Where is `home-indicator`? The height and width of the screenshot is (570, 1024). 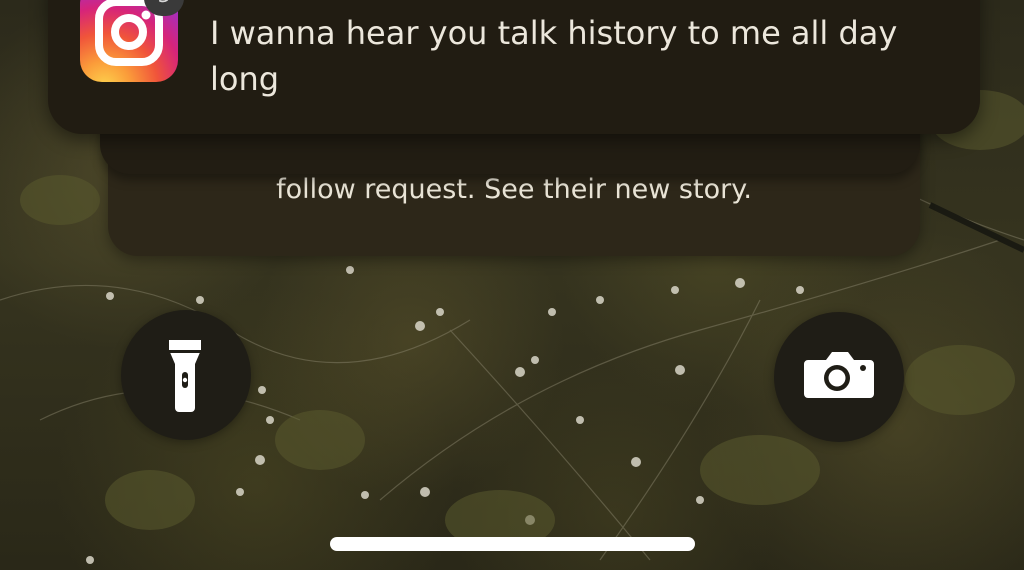
home-indicator is located at coordinates (512, 544).